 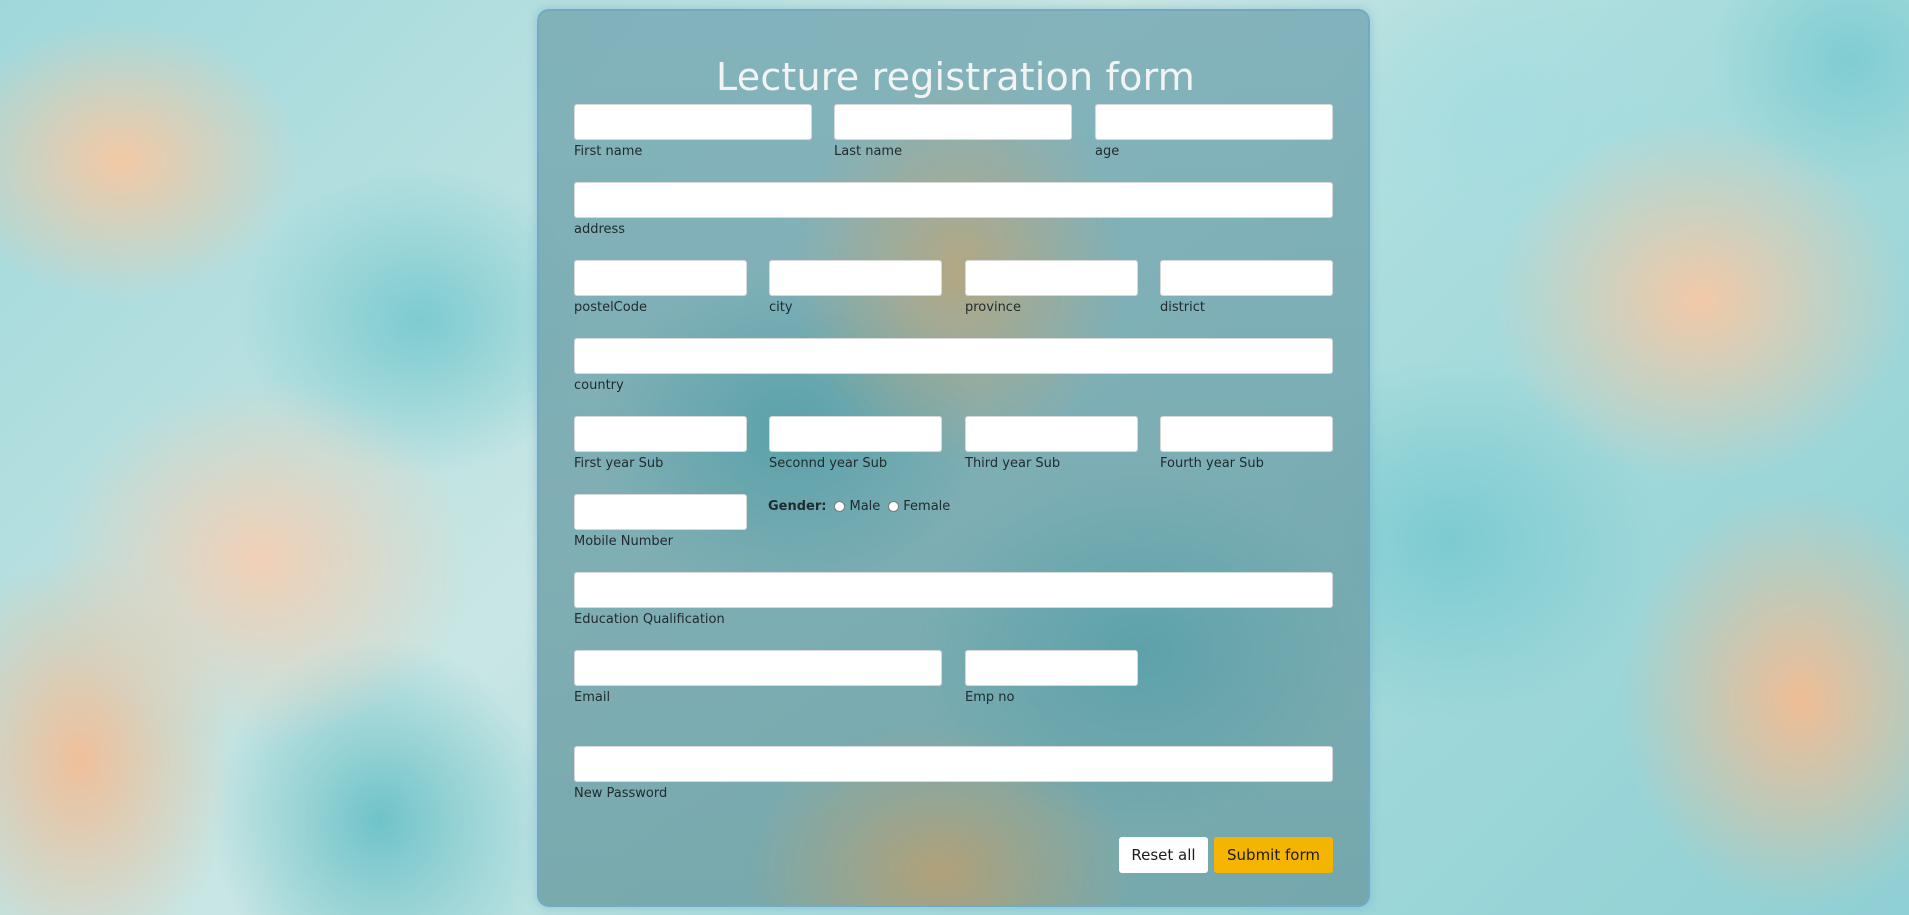 What do you see at coordinates (1051, 668) in the screenshot?
I see `emp-no-input` at bounding box center [1051, 668].